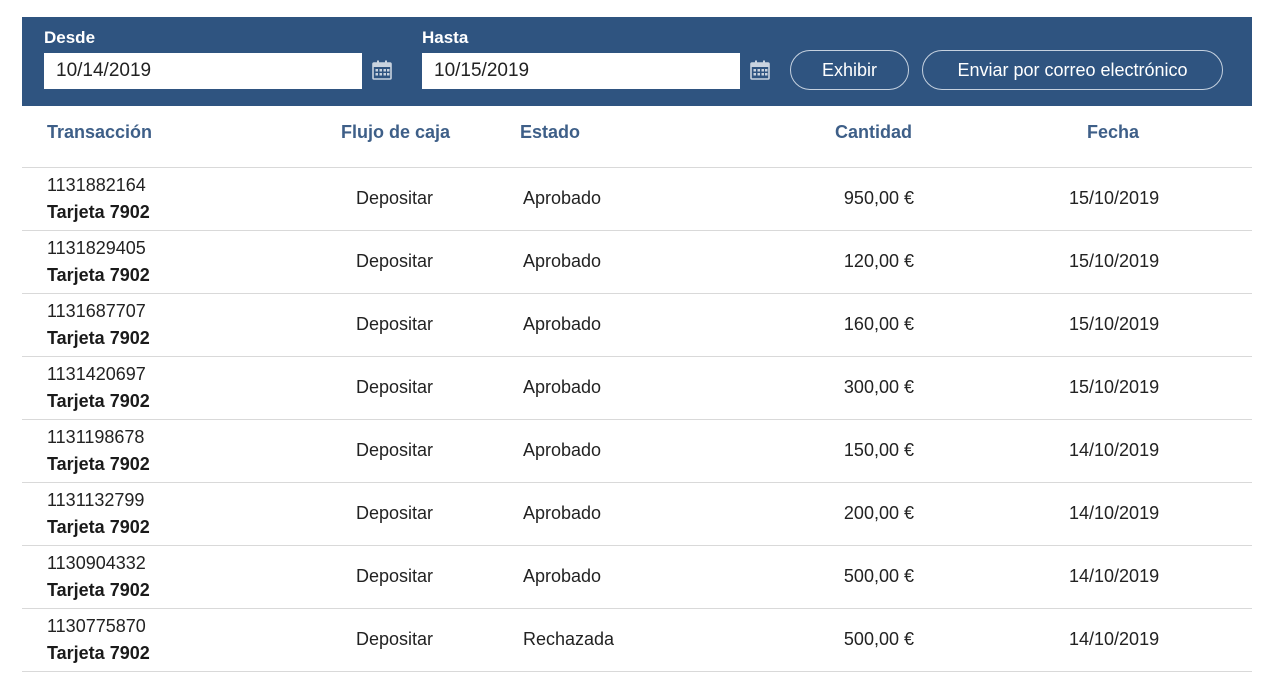  I want to click on transaction-id: 1130775870, so click(96, 626).